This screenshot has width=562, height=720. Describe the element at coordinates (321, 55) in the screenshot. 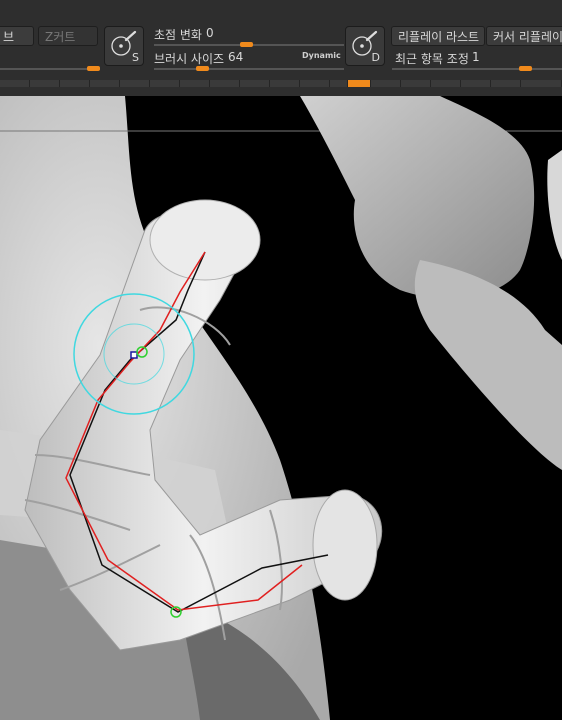

I see `dynamic-toggle: Dynamic` at that location.